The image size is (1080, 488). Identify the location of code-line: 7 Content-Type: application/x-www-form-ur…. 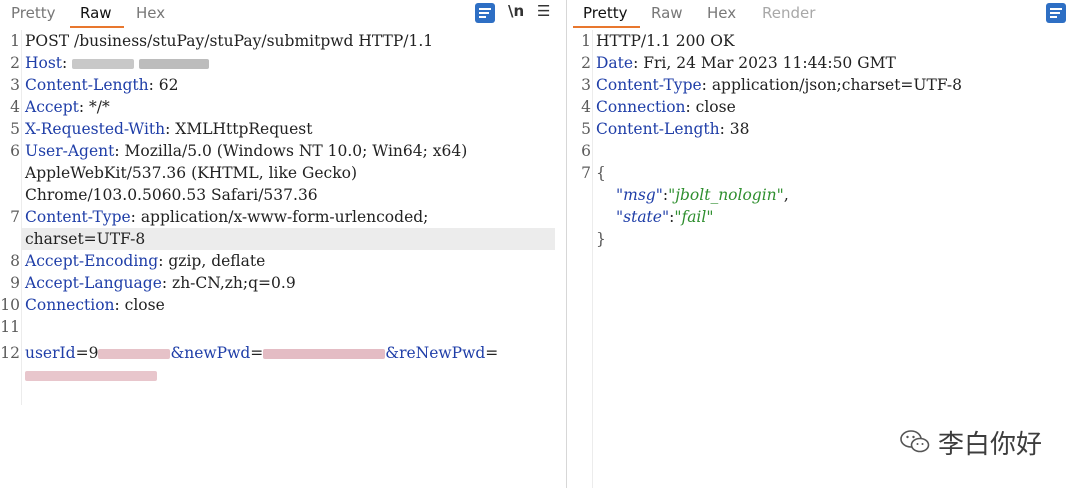
(219, 217).